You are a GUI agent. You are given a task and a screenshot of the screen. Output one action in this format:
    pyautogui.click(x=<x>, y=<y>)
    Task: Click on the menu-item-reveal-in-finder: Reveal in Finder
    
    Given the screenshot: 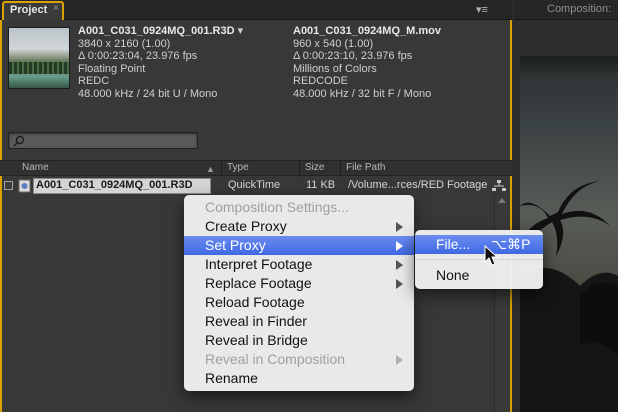 What is the action you would take?
    pyautogui.click(x=299, y=321)
    